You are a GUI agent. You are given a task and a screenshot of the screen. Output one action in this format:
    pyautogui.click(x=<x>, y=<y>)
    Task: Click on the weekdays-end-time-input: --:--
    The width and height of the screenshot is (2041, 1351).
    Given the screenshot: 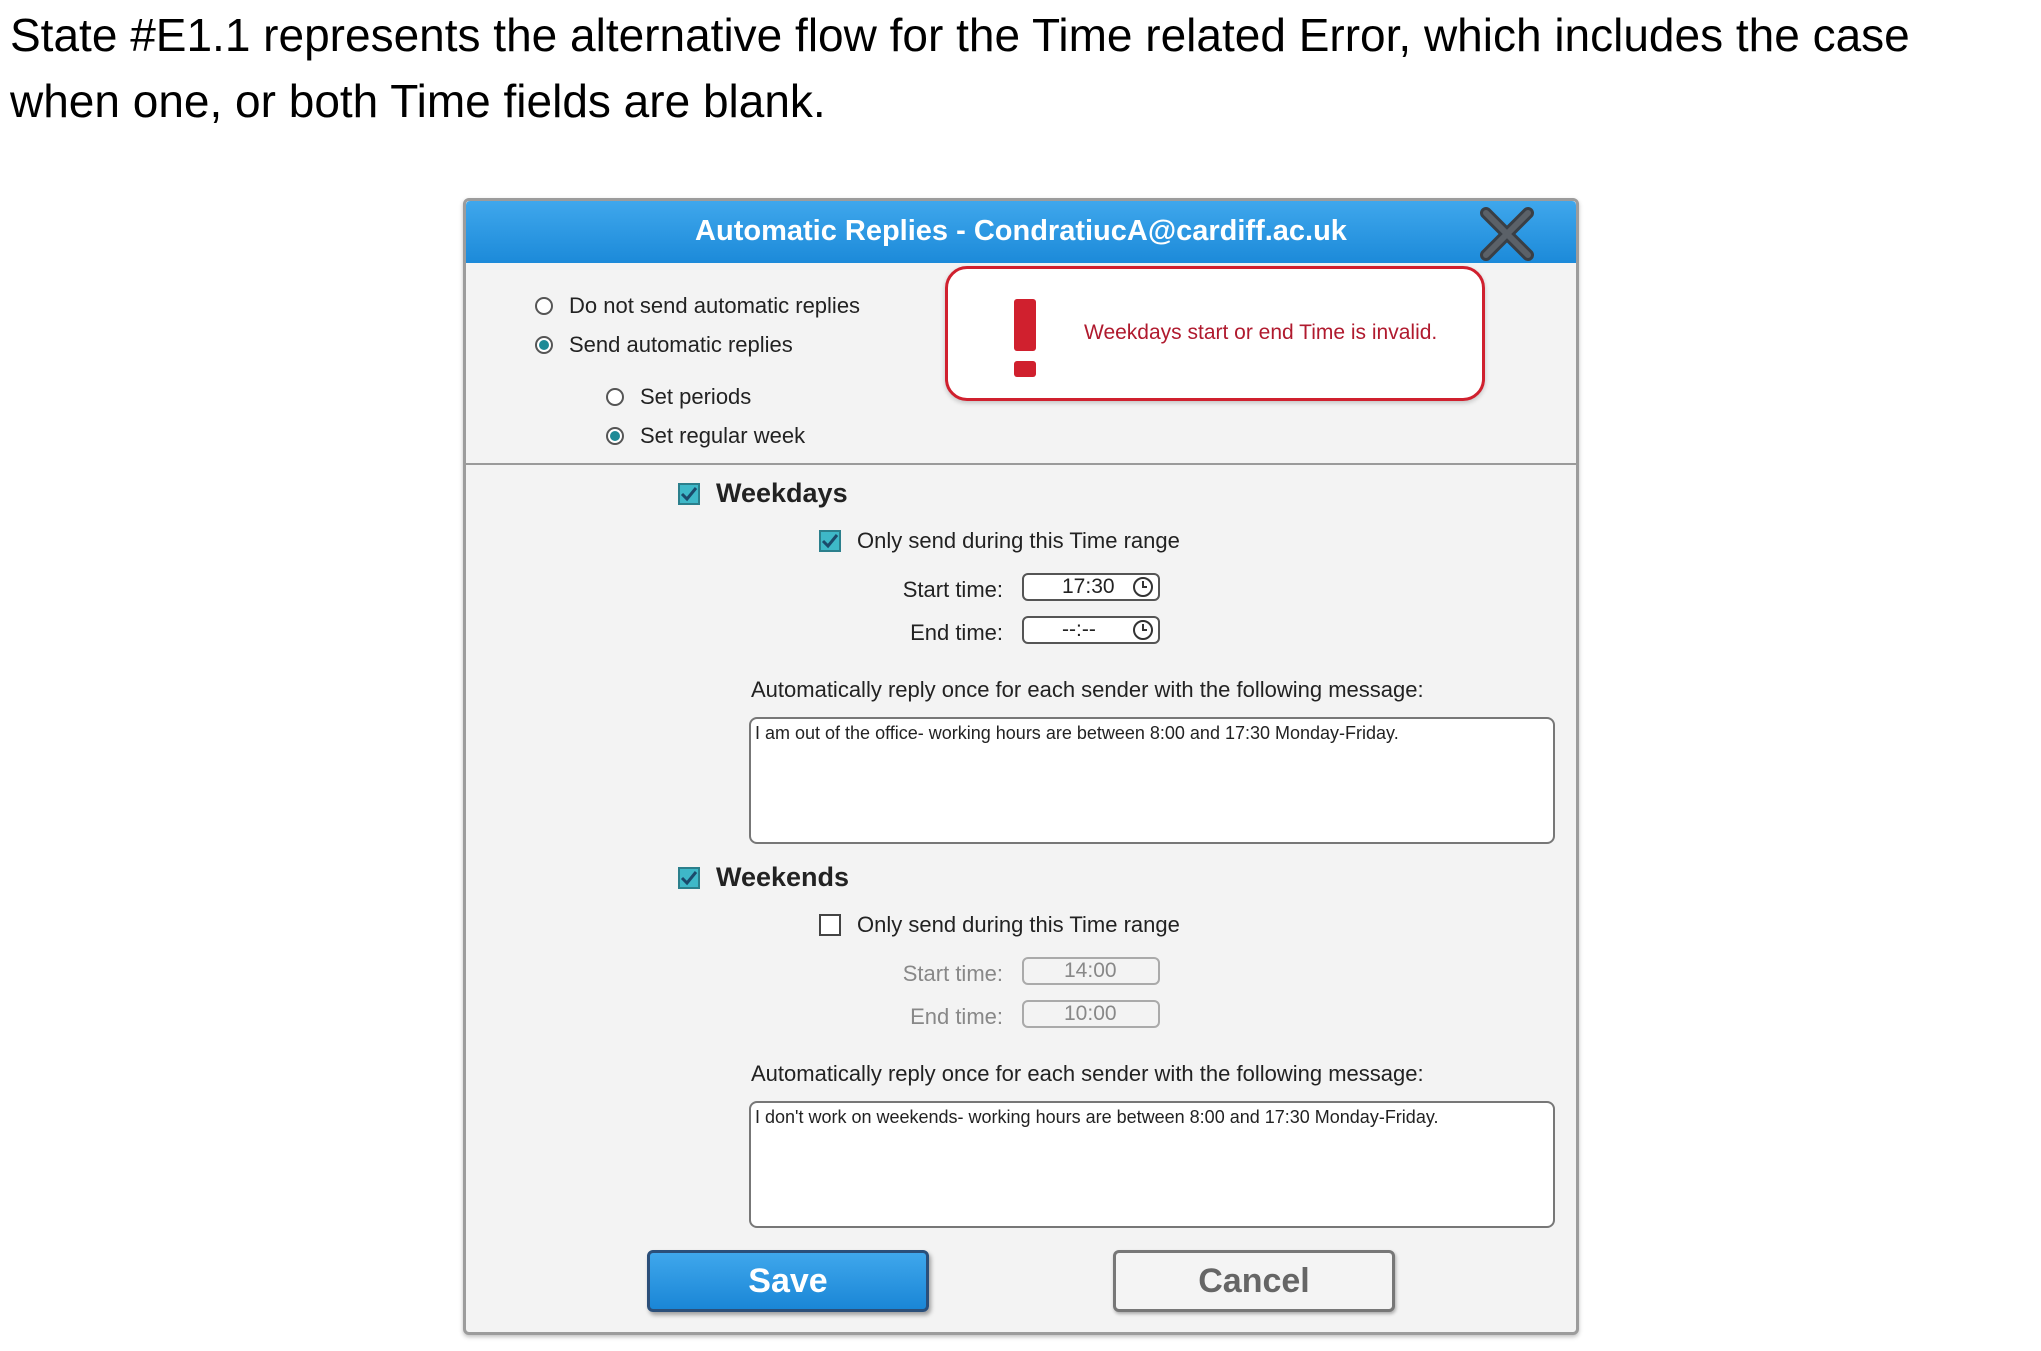 What is the action you would take?
    pyautogui.click(x=1091, y=630)
    